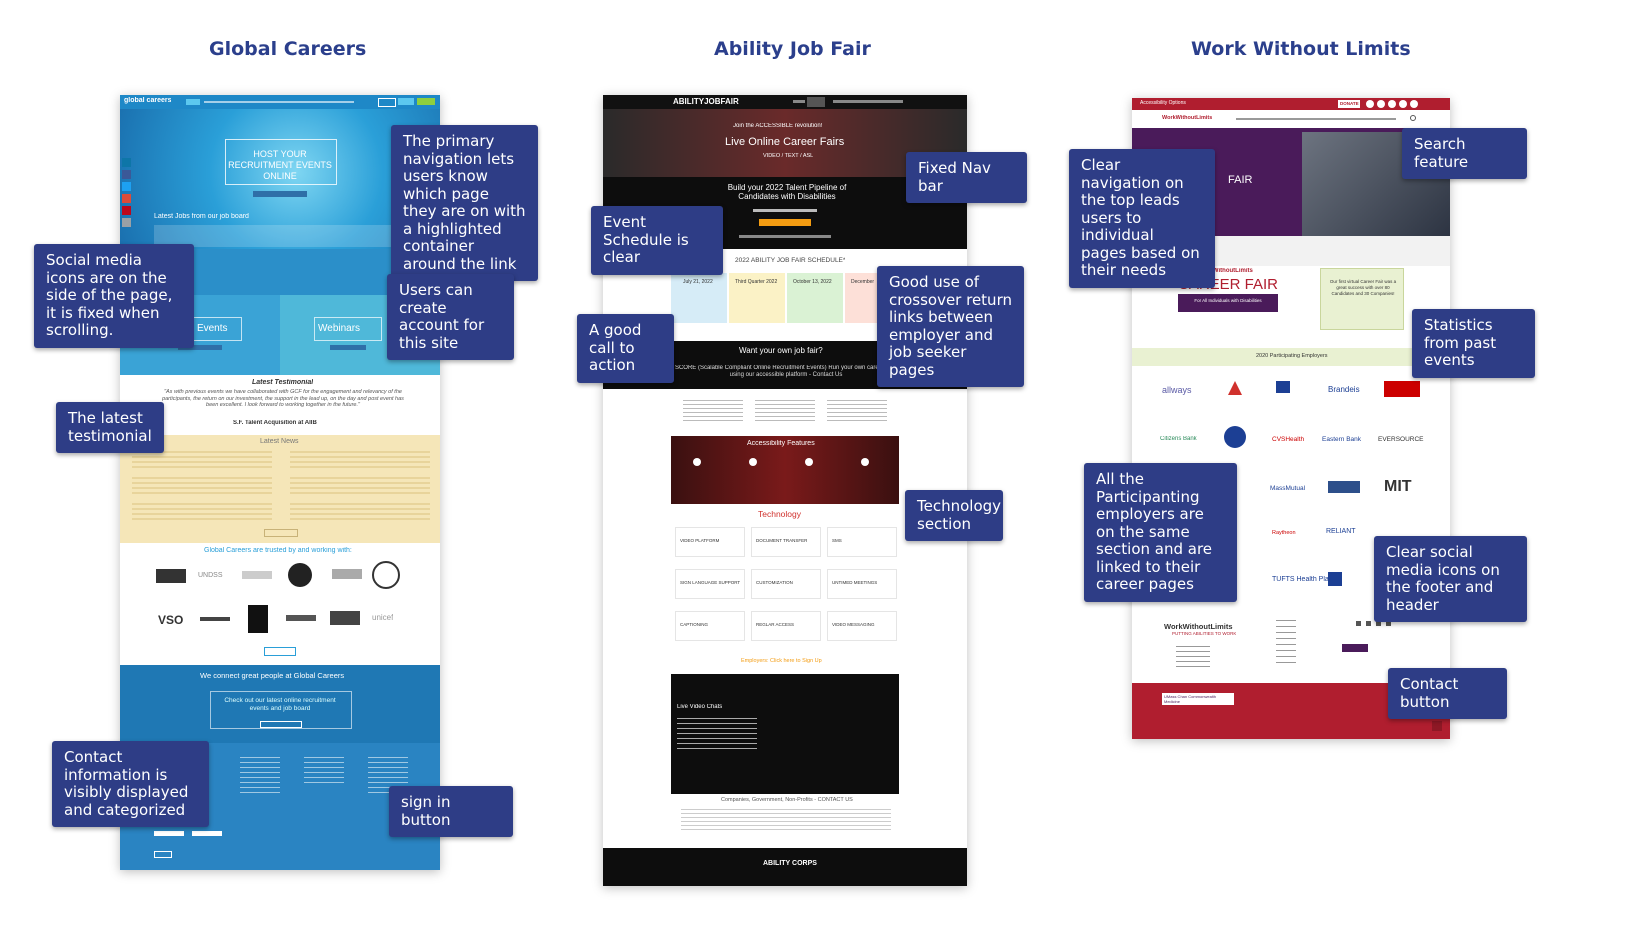  What do you see at coordinates (954, 515) in the screenshot?
I see `callout-technology: Technology section` at bounding box center [954, 515].